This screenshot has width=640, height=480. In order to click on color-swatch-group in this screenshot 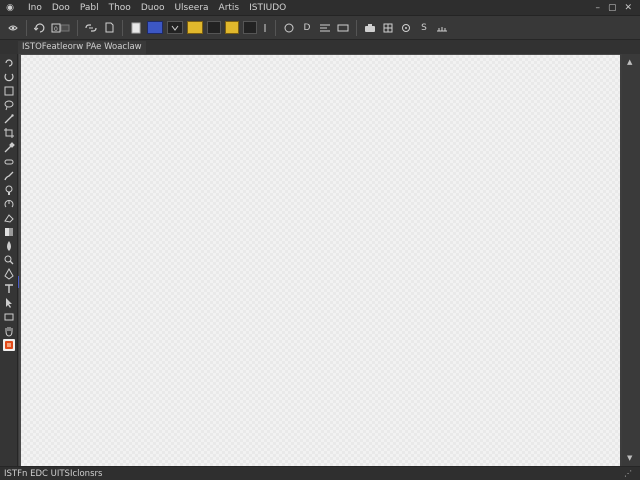, I will do `click(165, 27)`.